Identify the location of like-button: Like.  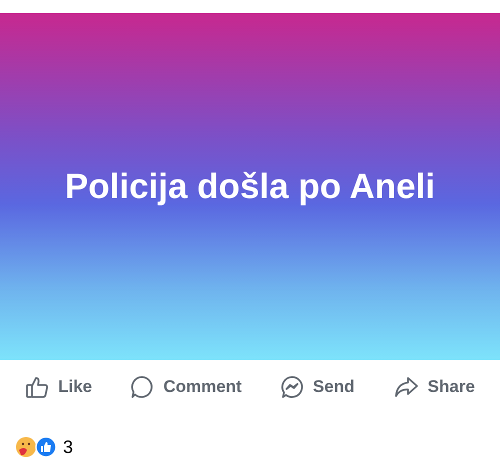
(58, 387).